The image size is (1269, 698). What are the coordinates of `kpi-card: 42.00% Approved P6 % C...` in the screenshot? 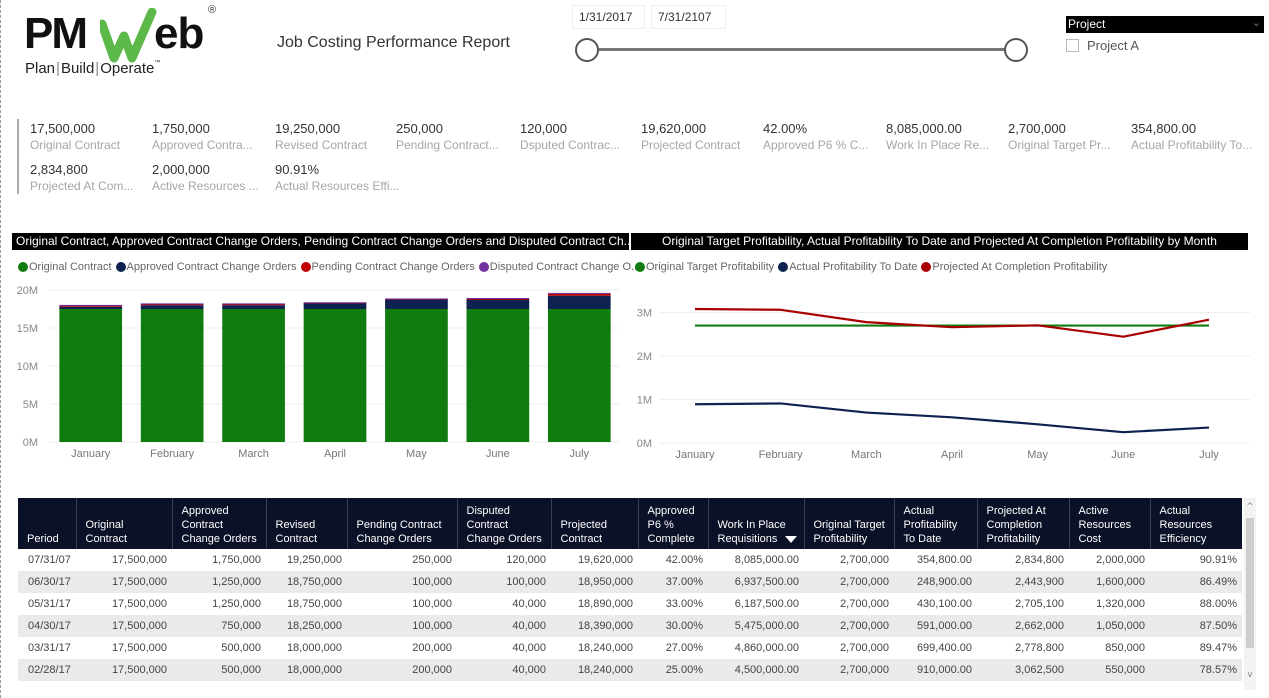 It's located at (823, 136).